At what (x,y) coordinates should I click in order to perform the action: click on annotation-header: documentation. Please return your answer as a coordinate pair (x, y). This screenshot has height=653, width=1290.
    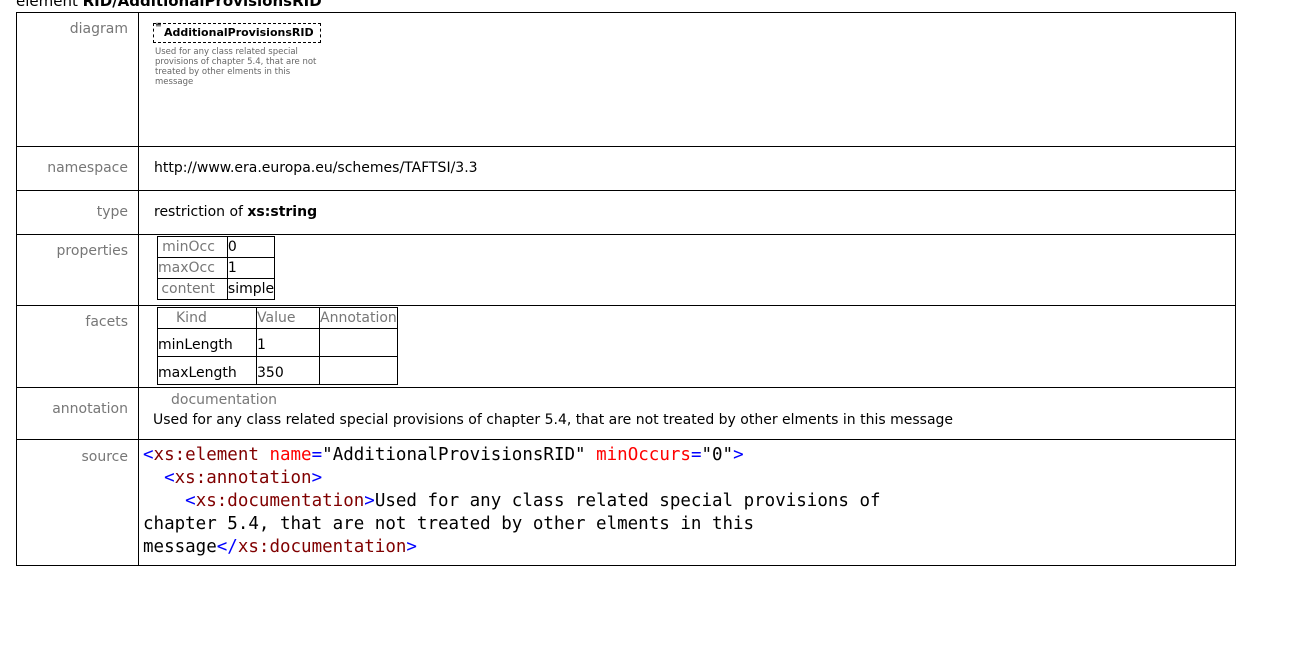
    Looking at the image, I should click on (224, 400).